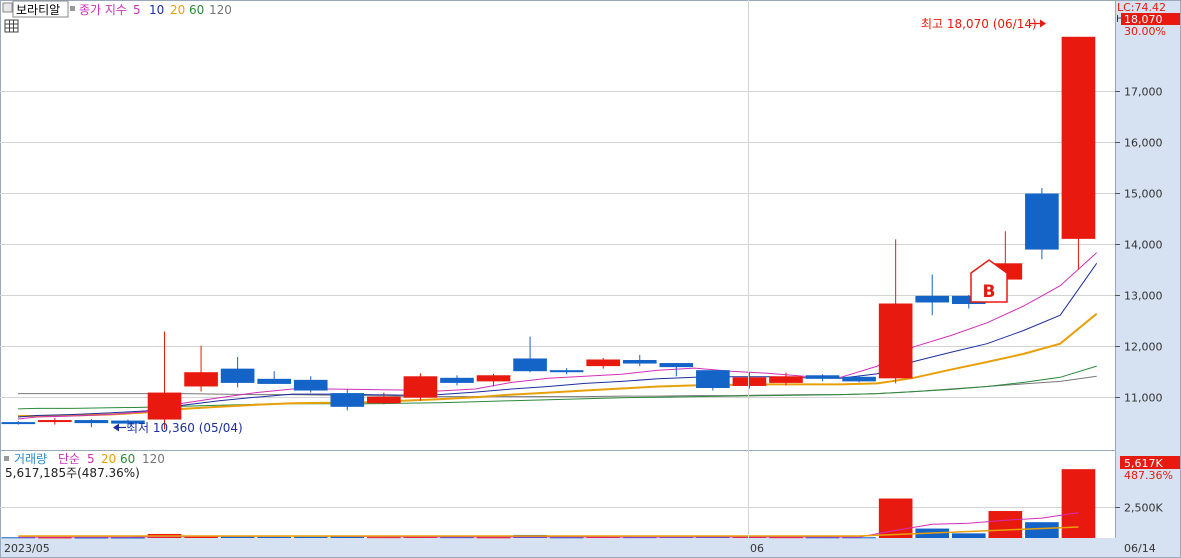 The image size is (1181, 558). What do you see at coordinates (590, 548) in the screenshot?
I see `bottom-axis-panel` at bounding box center [590, 548].